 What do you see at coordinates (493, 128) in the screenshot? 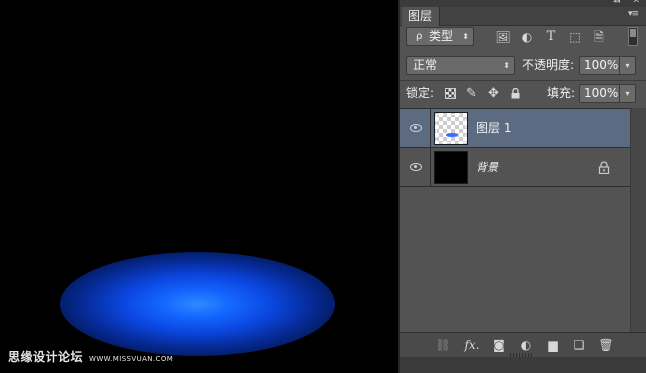
I see `layer-name: 图层 1` at bounding box center [493, 128].